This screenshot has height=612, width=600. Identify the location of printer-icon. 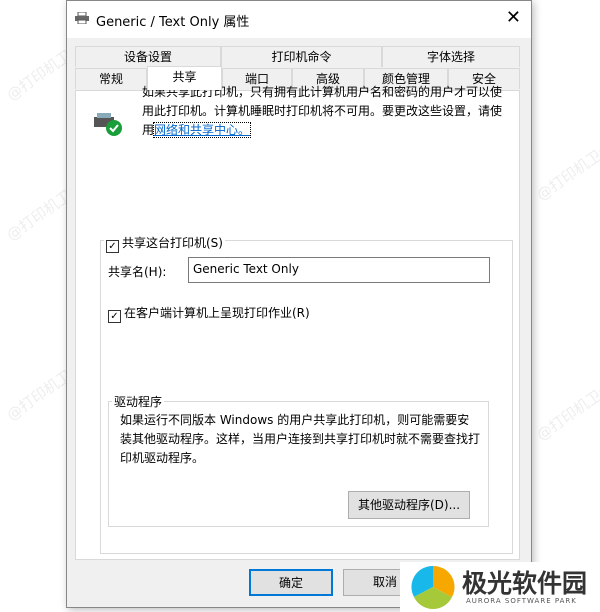
(82, 18).